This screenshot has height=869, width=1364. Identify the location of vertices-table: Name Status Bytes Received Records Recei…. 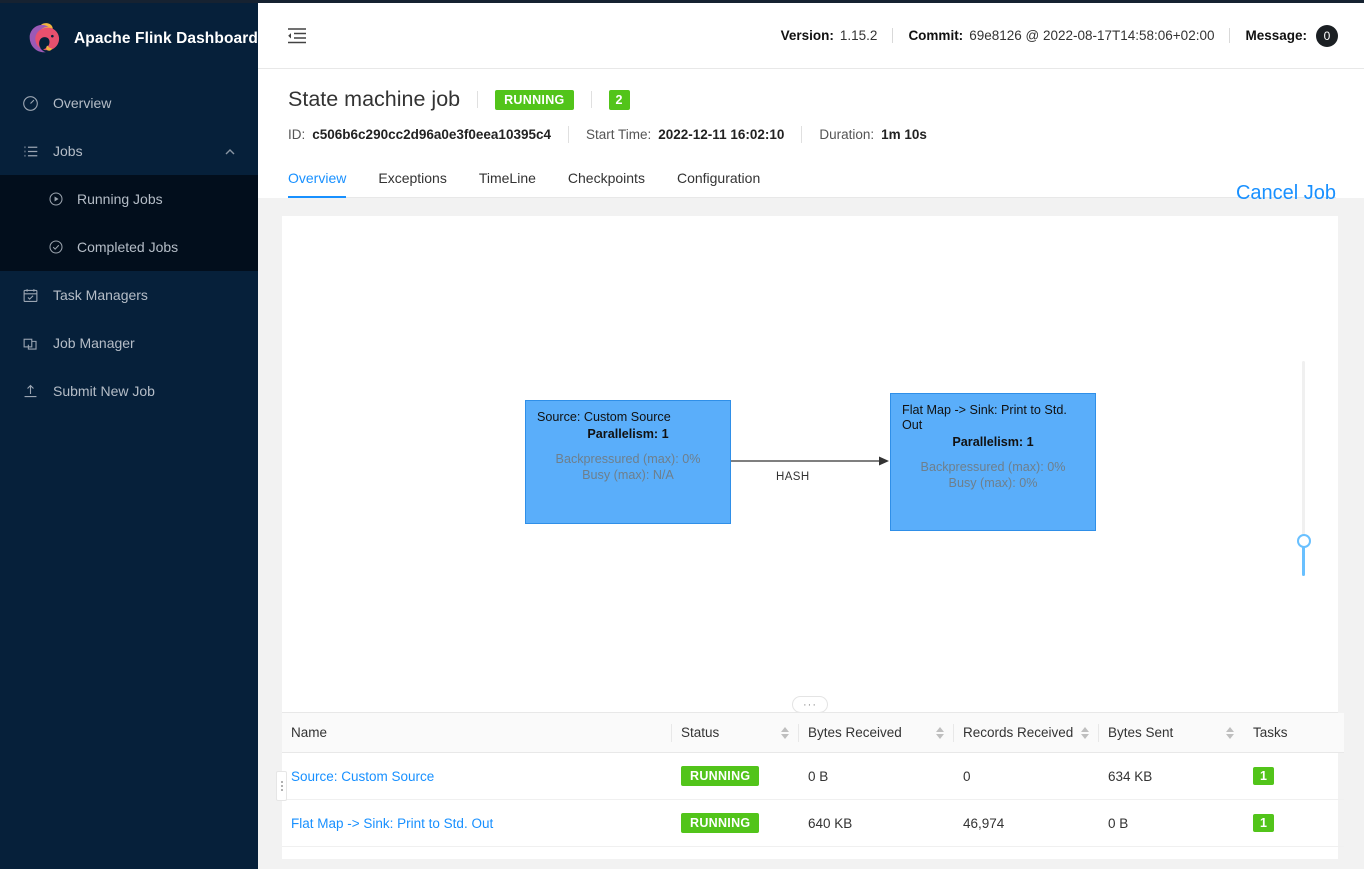
(810, 780).